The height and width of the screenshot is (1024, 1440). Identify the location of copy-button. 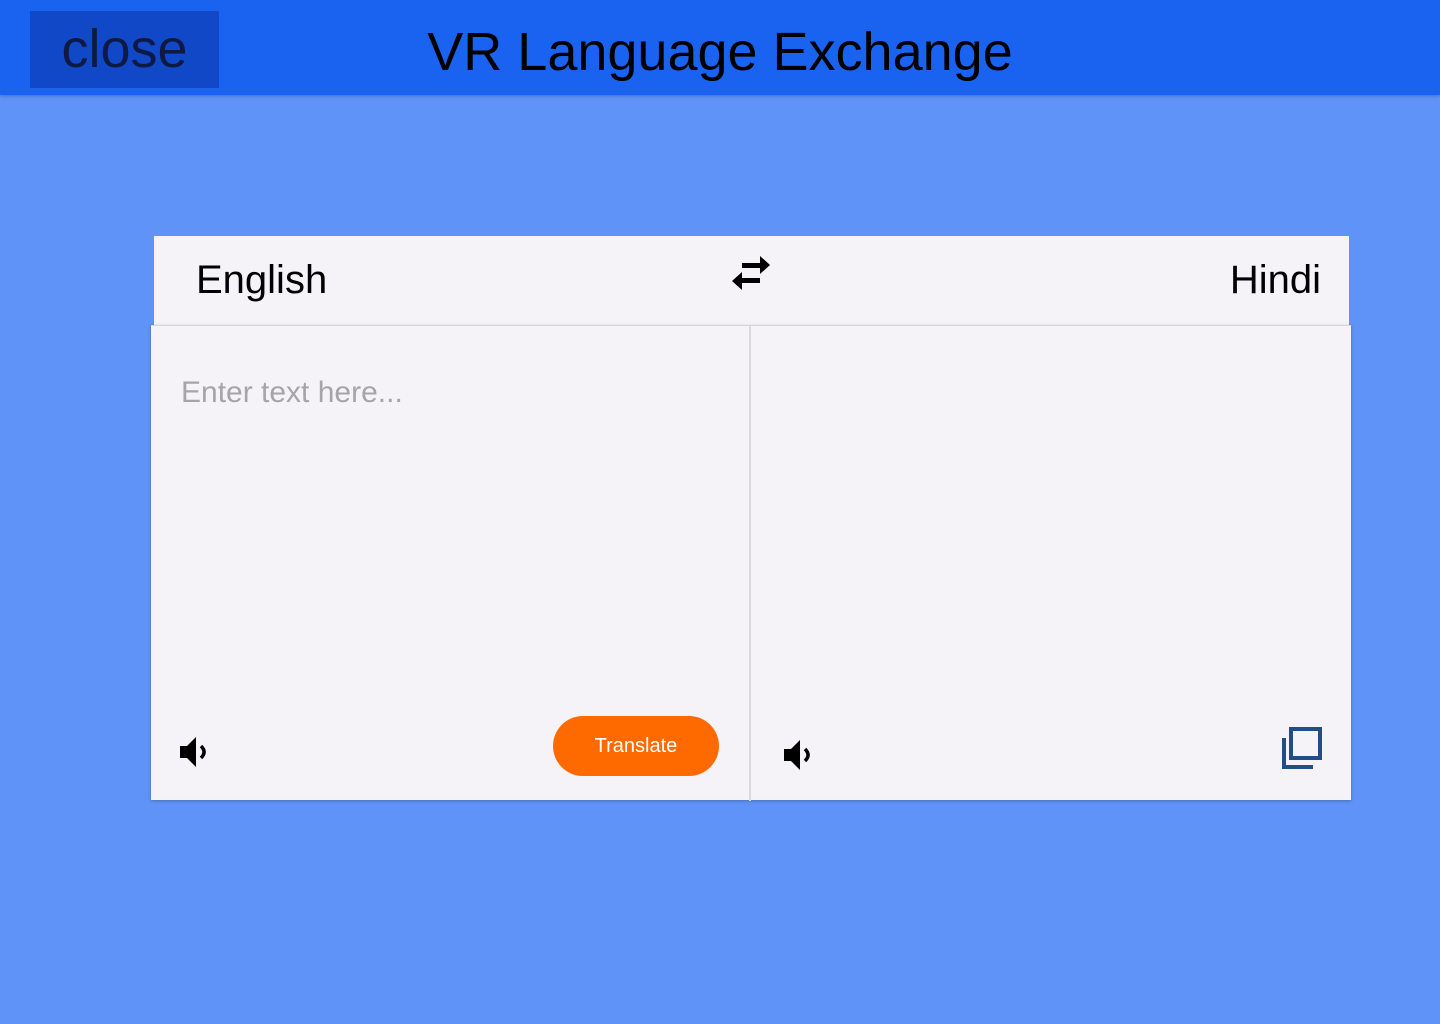
(1302, 749).